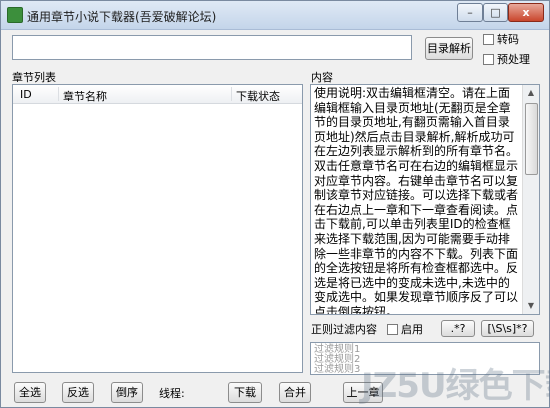 The image size is (550, 408). Describe the element at coordinates (85, 96) in the screenshot. I see `column-chapter-name: 章节名称` at that location.